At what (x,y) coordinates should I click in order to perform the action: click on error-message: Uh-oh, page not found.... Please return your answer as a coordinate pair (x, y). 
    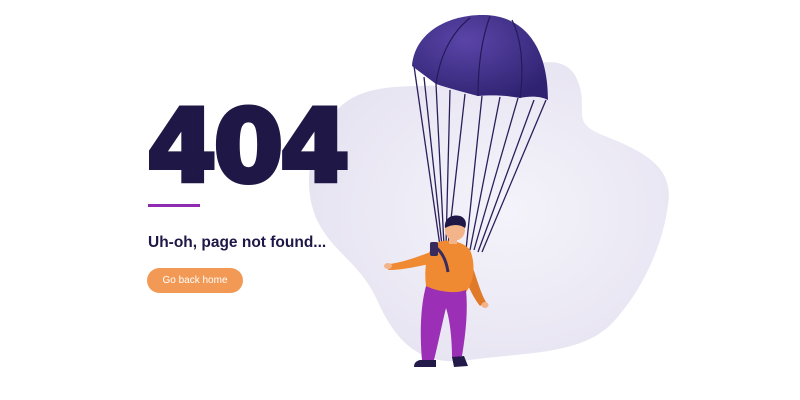
    Looking at the image, I should click on (237, 242).